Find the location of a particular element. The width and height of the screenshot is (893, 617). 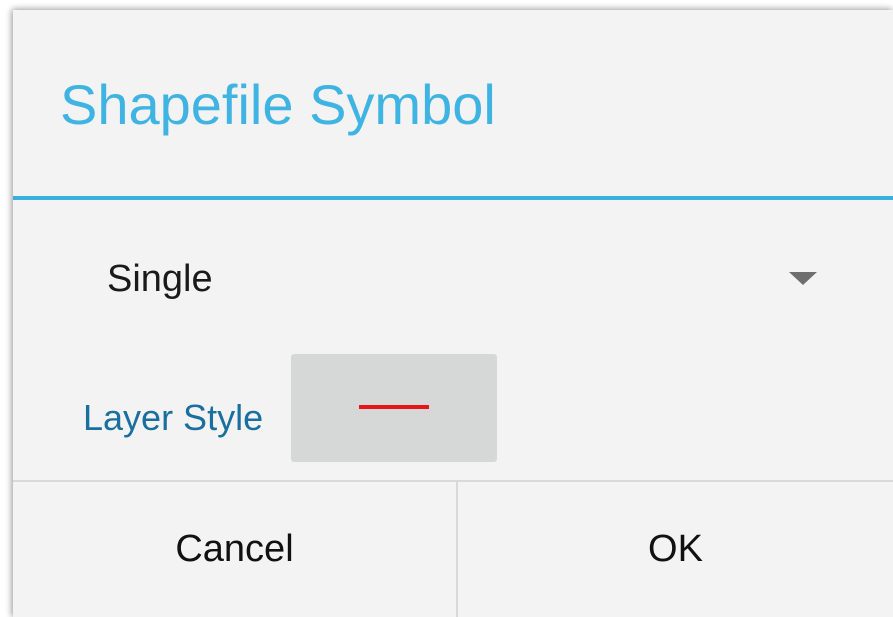

dropdown-arrow-icon is located at coordinates (803, 278).